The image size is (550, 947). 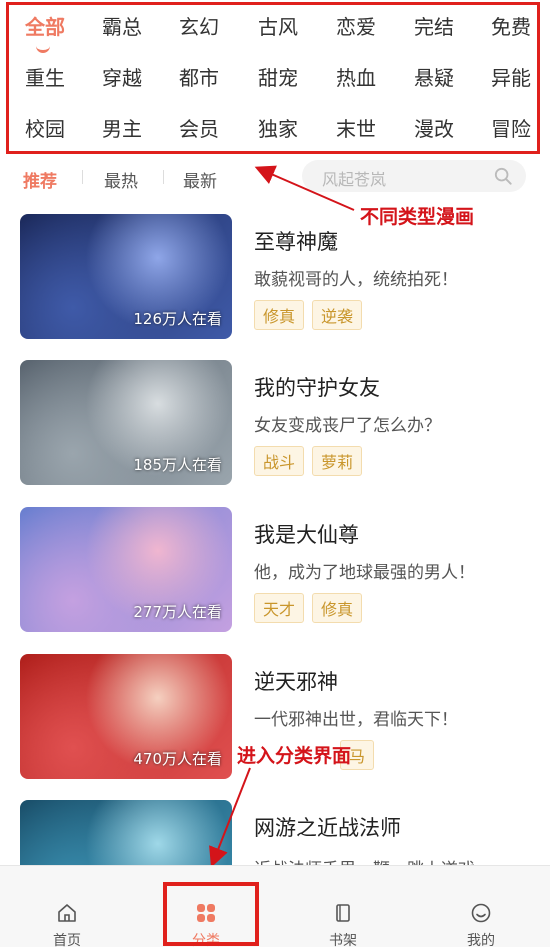 I want to click on category-item: 独家, so click(x=278, y=129).